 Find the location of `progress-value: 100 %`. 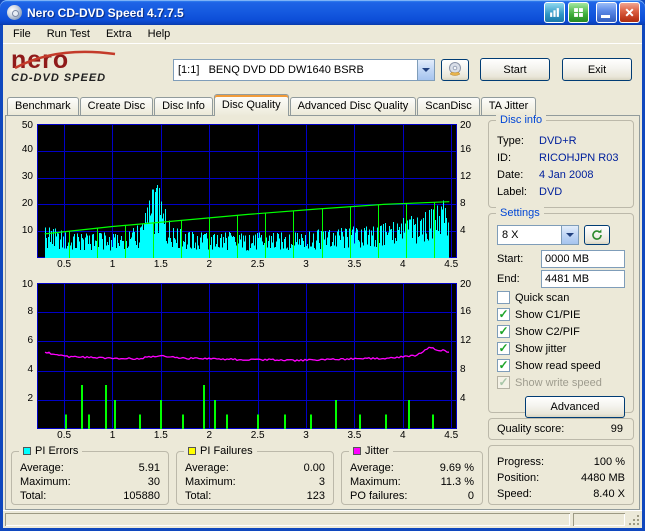

progress-value: 100 % is located at coordinates (609, 461).